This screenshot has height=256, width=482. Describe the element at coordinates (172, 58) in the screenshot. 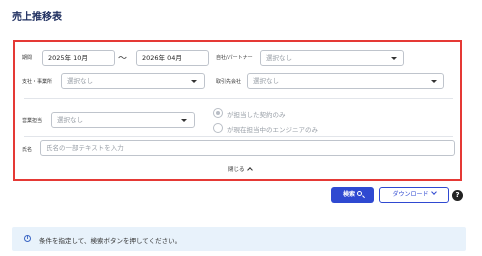

I see `period-to-field: 2026年 04月` at that location.